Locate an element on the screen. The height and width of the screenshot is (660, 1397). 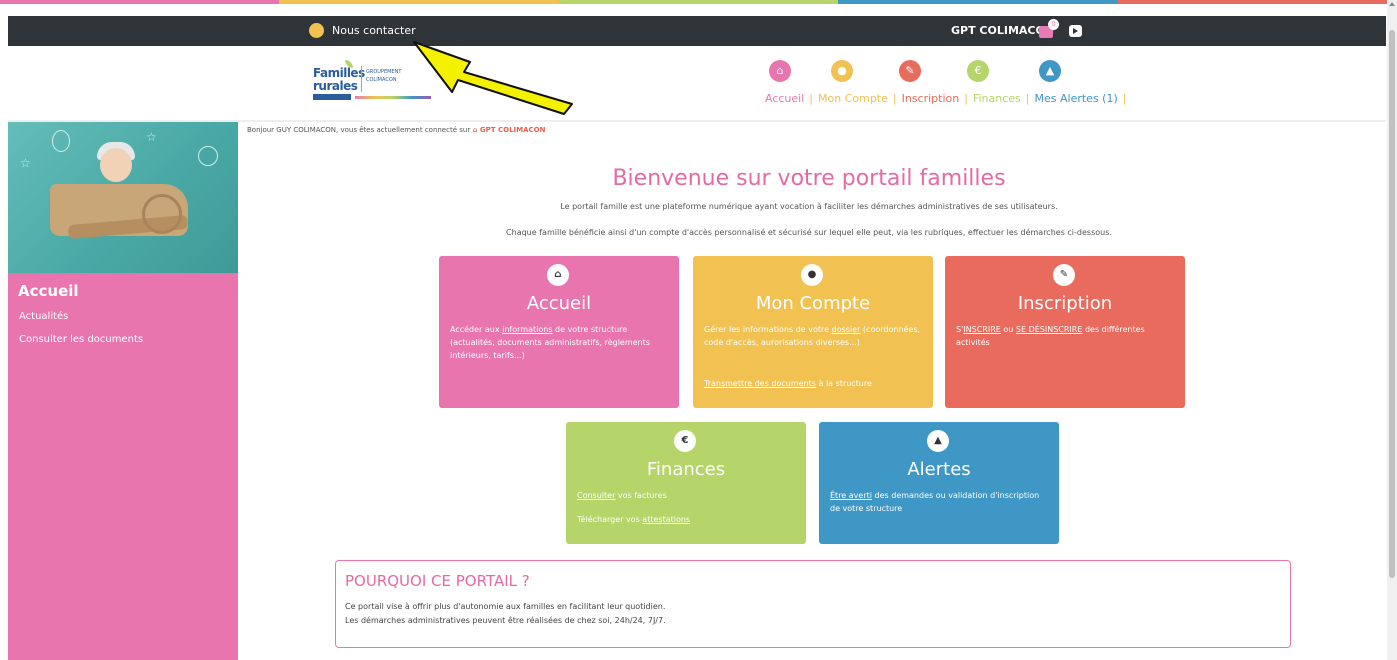
logo-group-1: GROUPEMENT is located at coordinates (384, 72).